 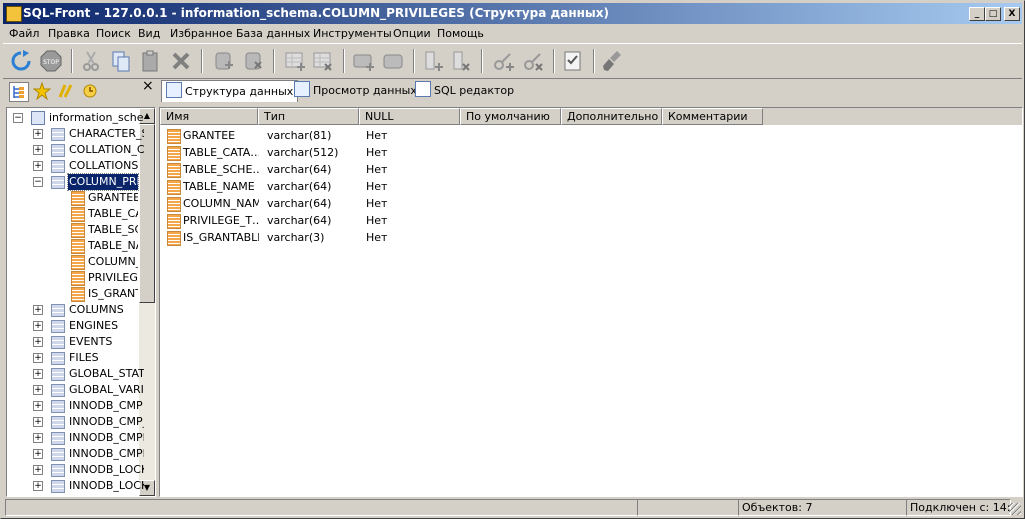 I want to click on tab-sql-editor: SQL редактор, so click(x=464, y=90).